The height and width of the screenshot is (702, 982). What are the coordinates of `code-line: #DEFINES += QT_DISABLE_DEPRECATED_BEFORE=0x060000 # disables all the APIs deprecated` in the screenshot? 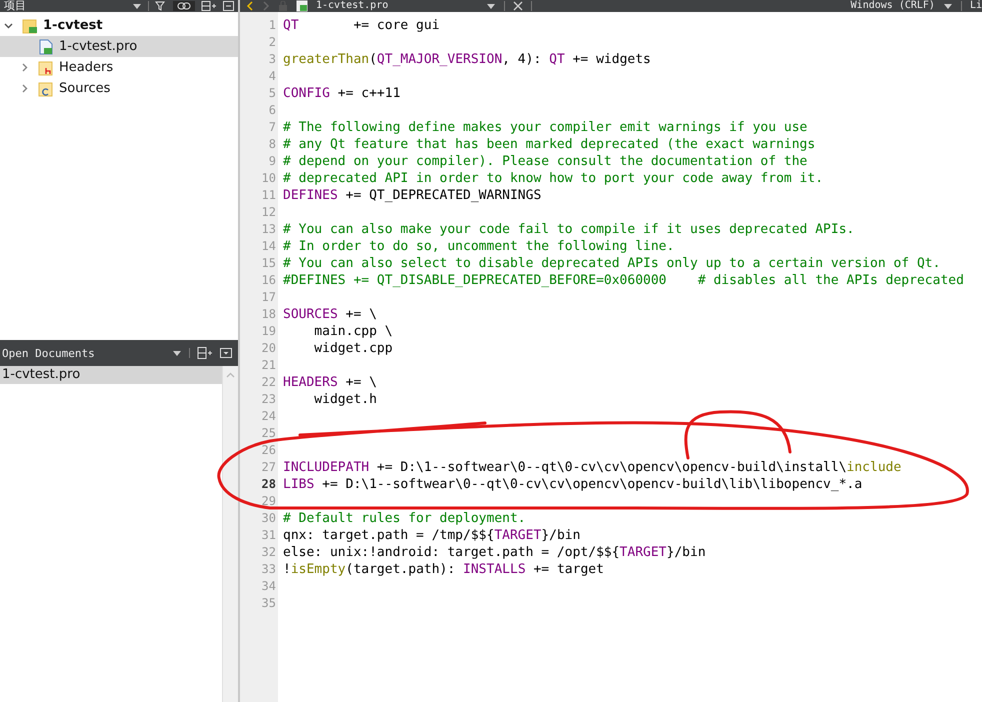 It's located at (623, 280).